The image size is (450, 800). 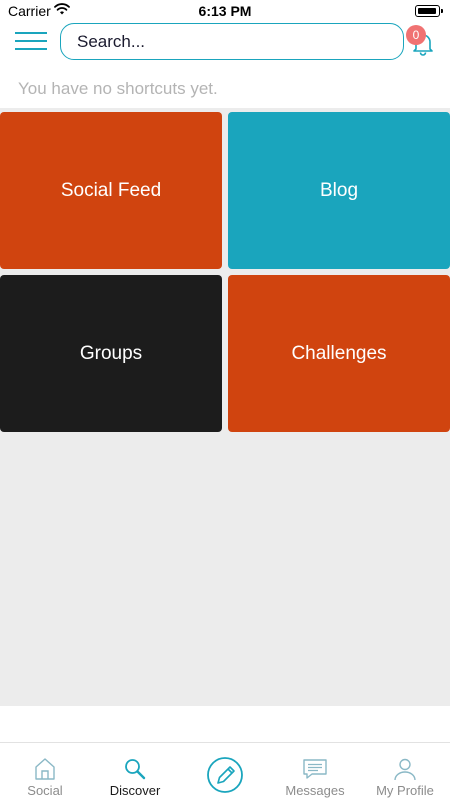 I want to click on tab-bar: Social Discover Messages My Profile, so click(x=225, y=771).